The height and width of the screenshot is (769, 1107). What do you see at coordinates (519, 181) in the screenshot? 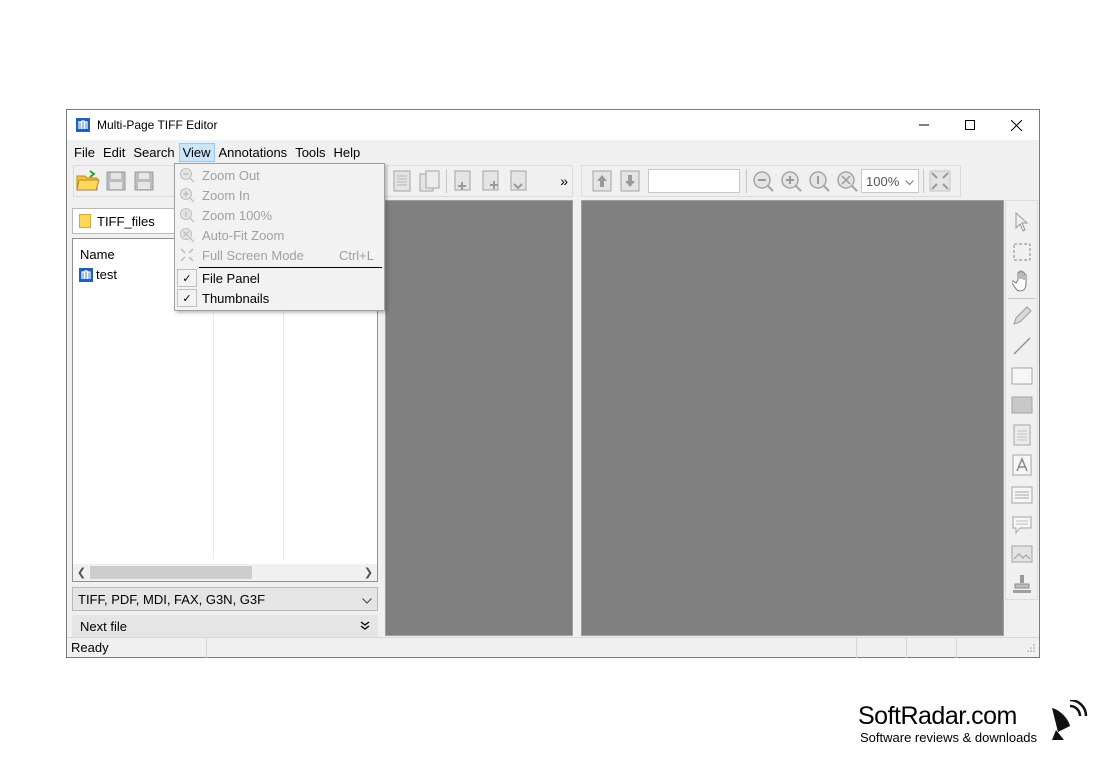
I see `replace-page-icon` at bounding box center [519, 181].